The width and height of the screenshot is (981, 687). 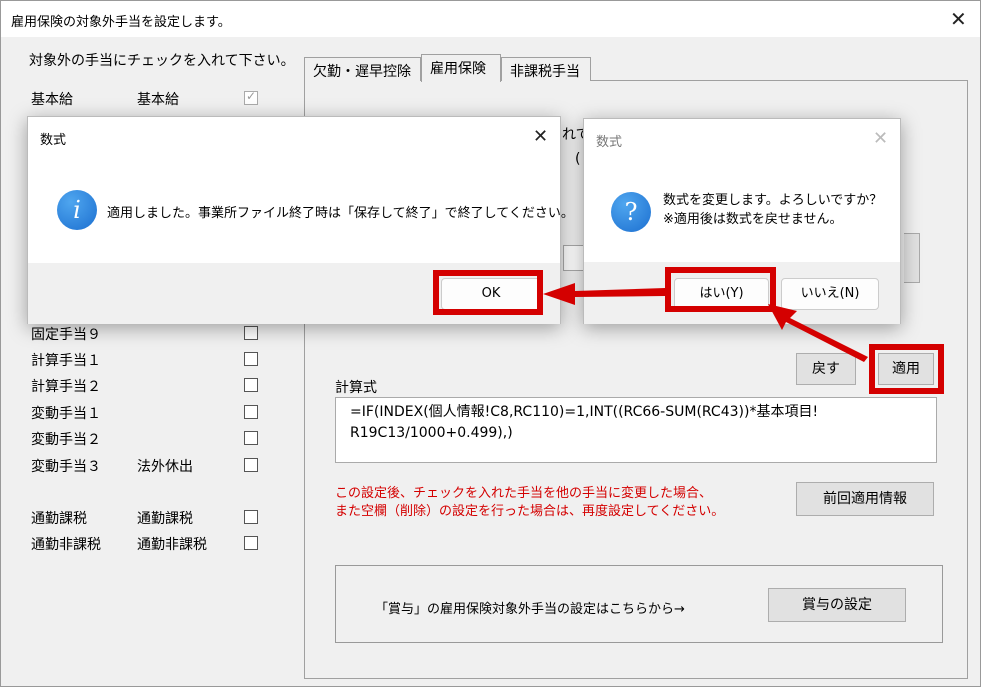 I want to click on allowance-name: 通勤課税, so click(x=59, y=519).